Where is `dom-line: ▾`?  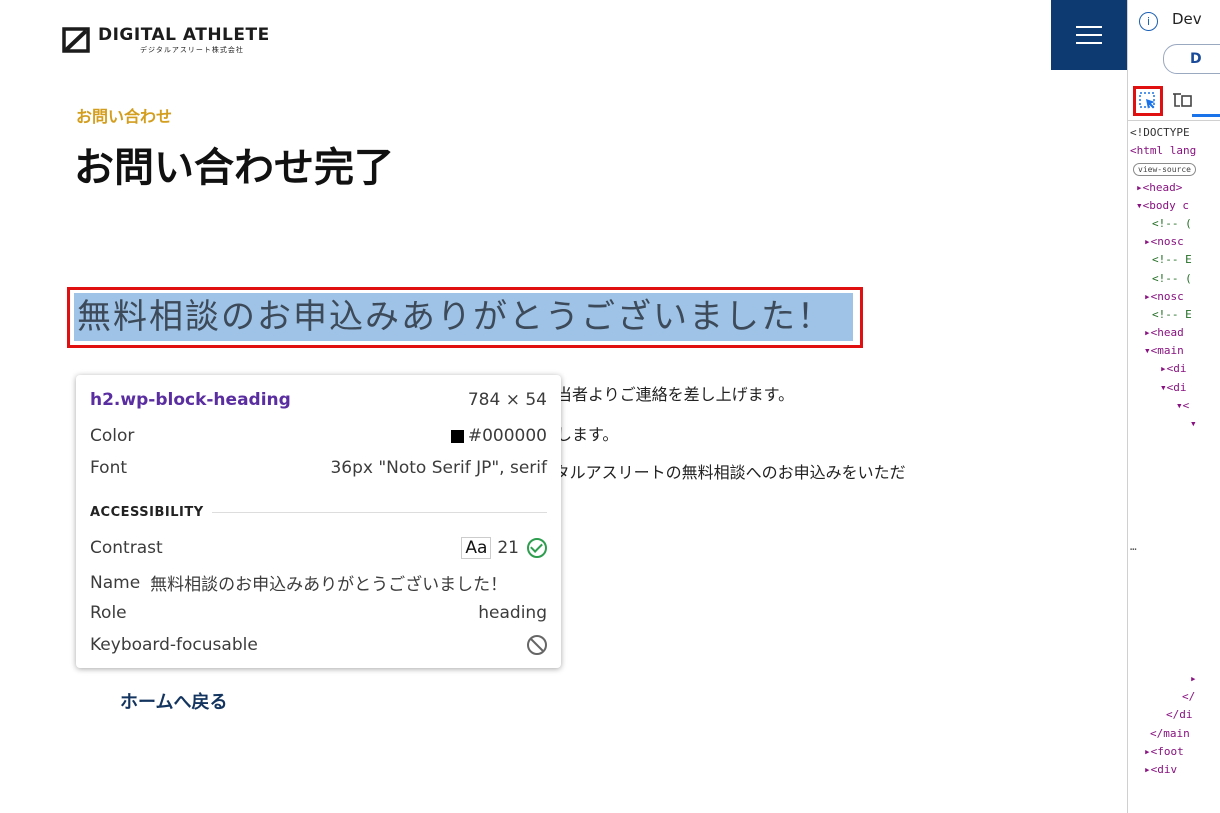 dom-line: ▾ is located at coordinates (1174, 424).